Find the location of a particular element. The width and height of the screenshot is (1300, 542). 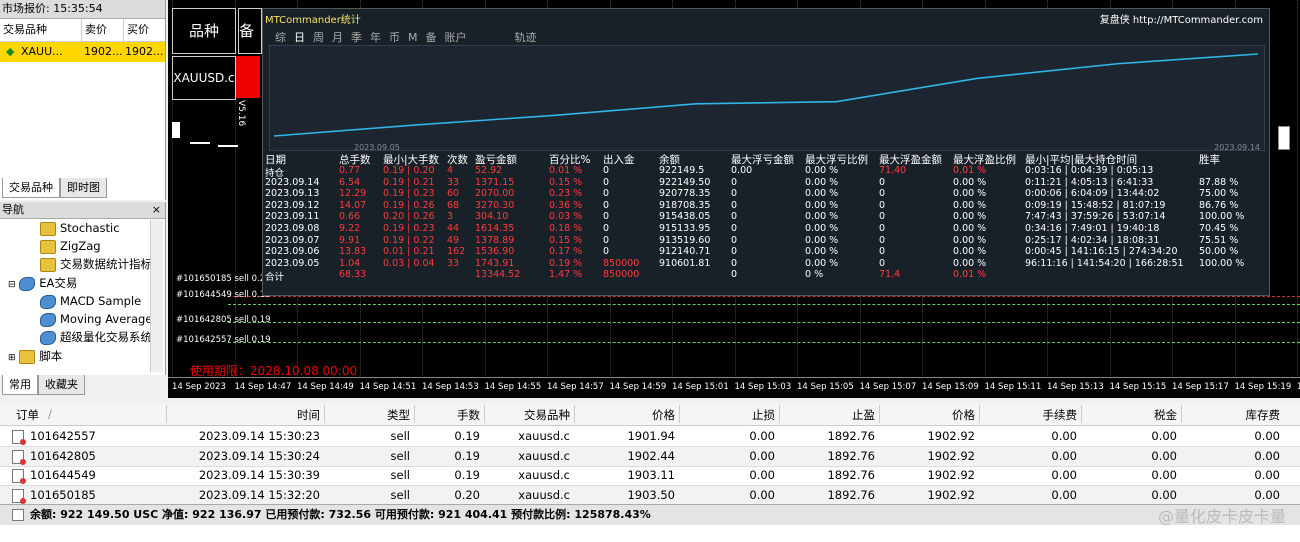

nav-item-super-quant: 超级量化交易系统 is located at coordinates (96, 337).